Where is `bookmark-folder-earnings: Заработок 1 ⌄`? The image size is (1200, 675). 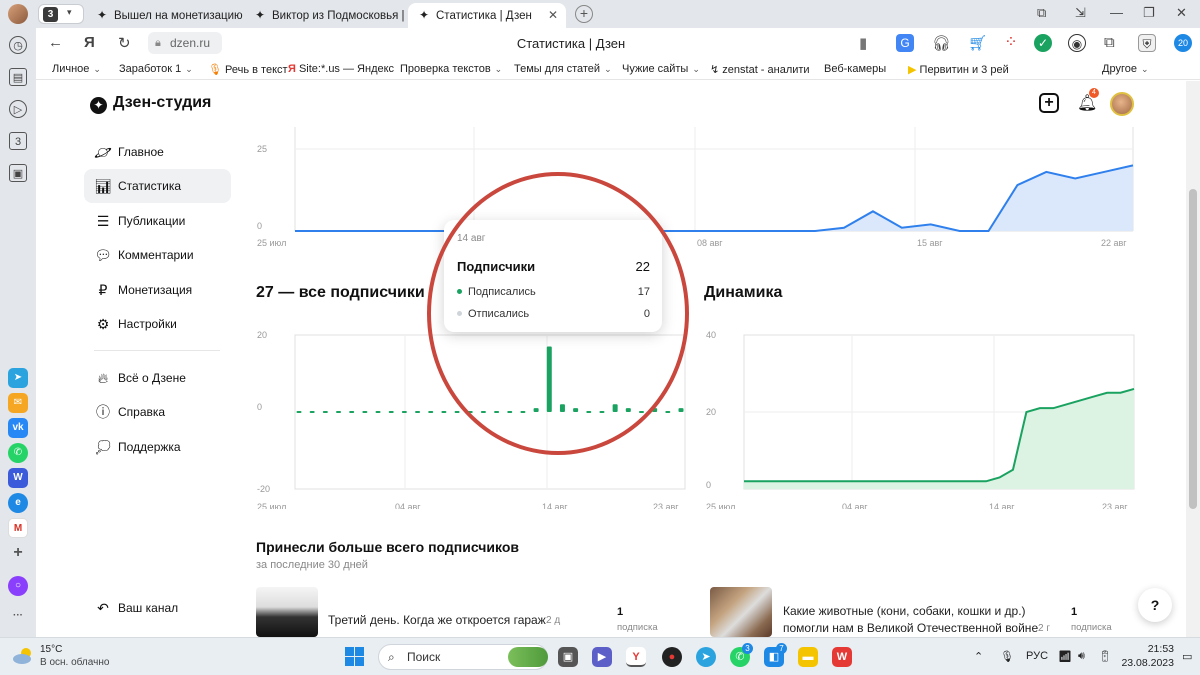 bookmark-folder-earnings: Заработок 1 ⌄ is located at coordinates (156, 69).